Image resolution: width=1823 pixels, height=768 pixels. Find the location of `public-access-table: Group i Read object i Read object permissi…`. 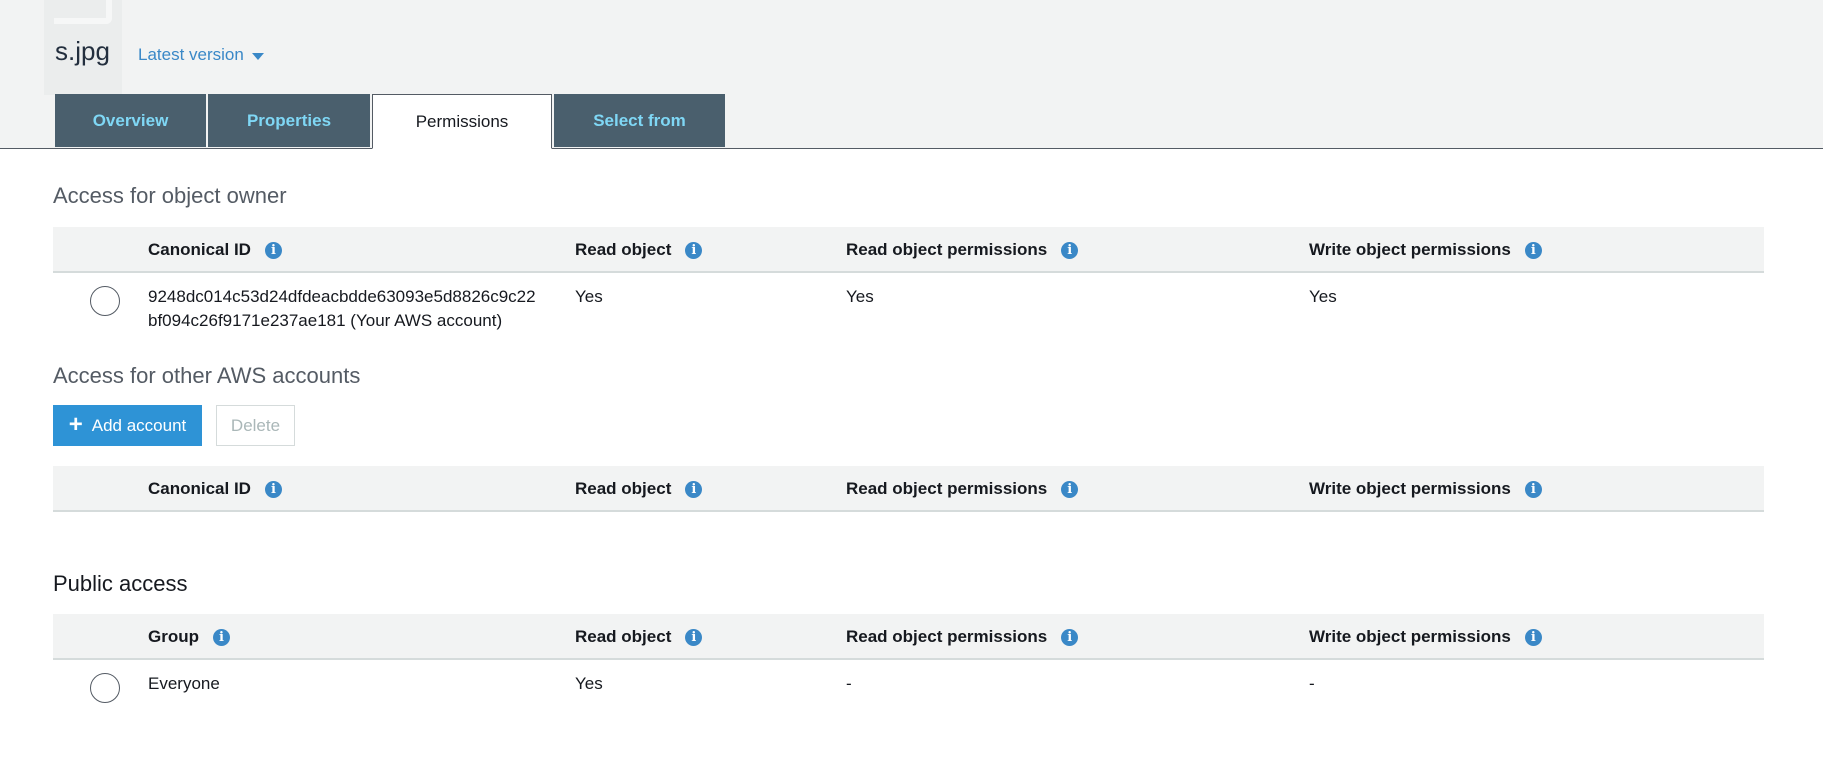

public-access-table: Group i Read object i Read object permissi… is located at coordinates (908, 673).